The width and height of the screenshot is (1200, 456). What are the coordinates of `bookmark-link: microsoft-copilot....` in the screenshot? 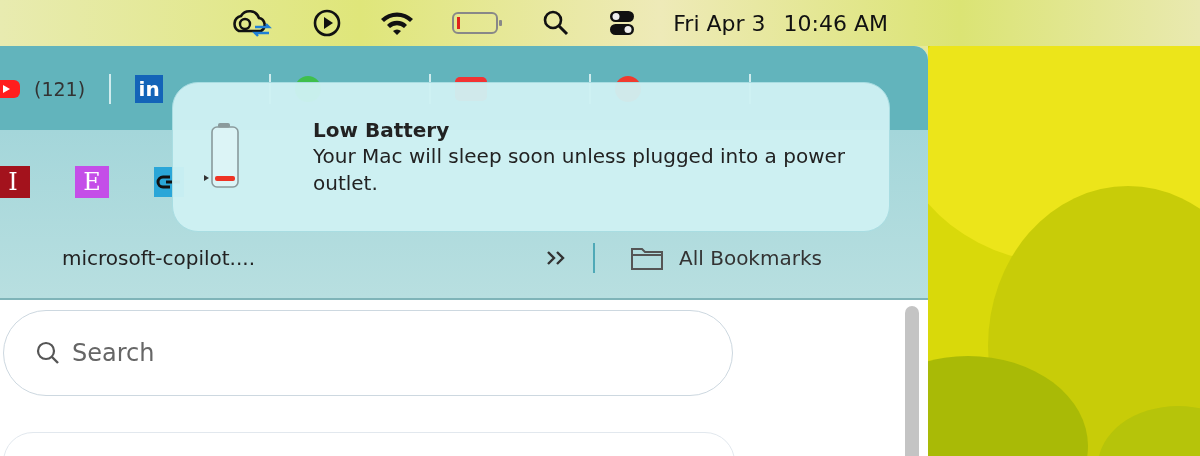 It's located at (158, 258).